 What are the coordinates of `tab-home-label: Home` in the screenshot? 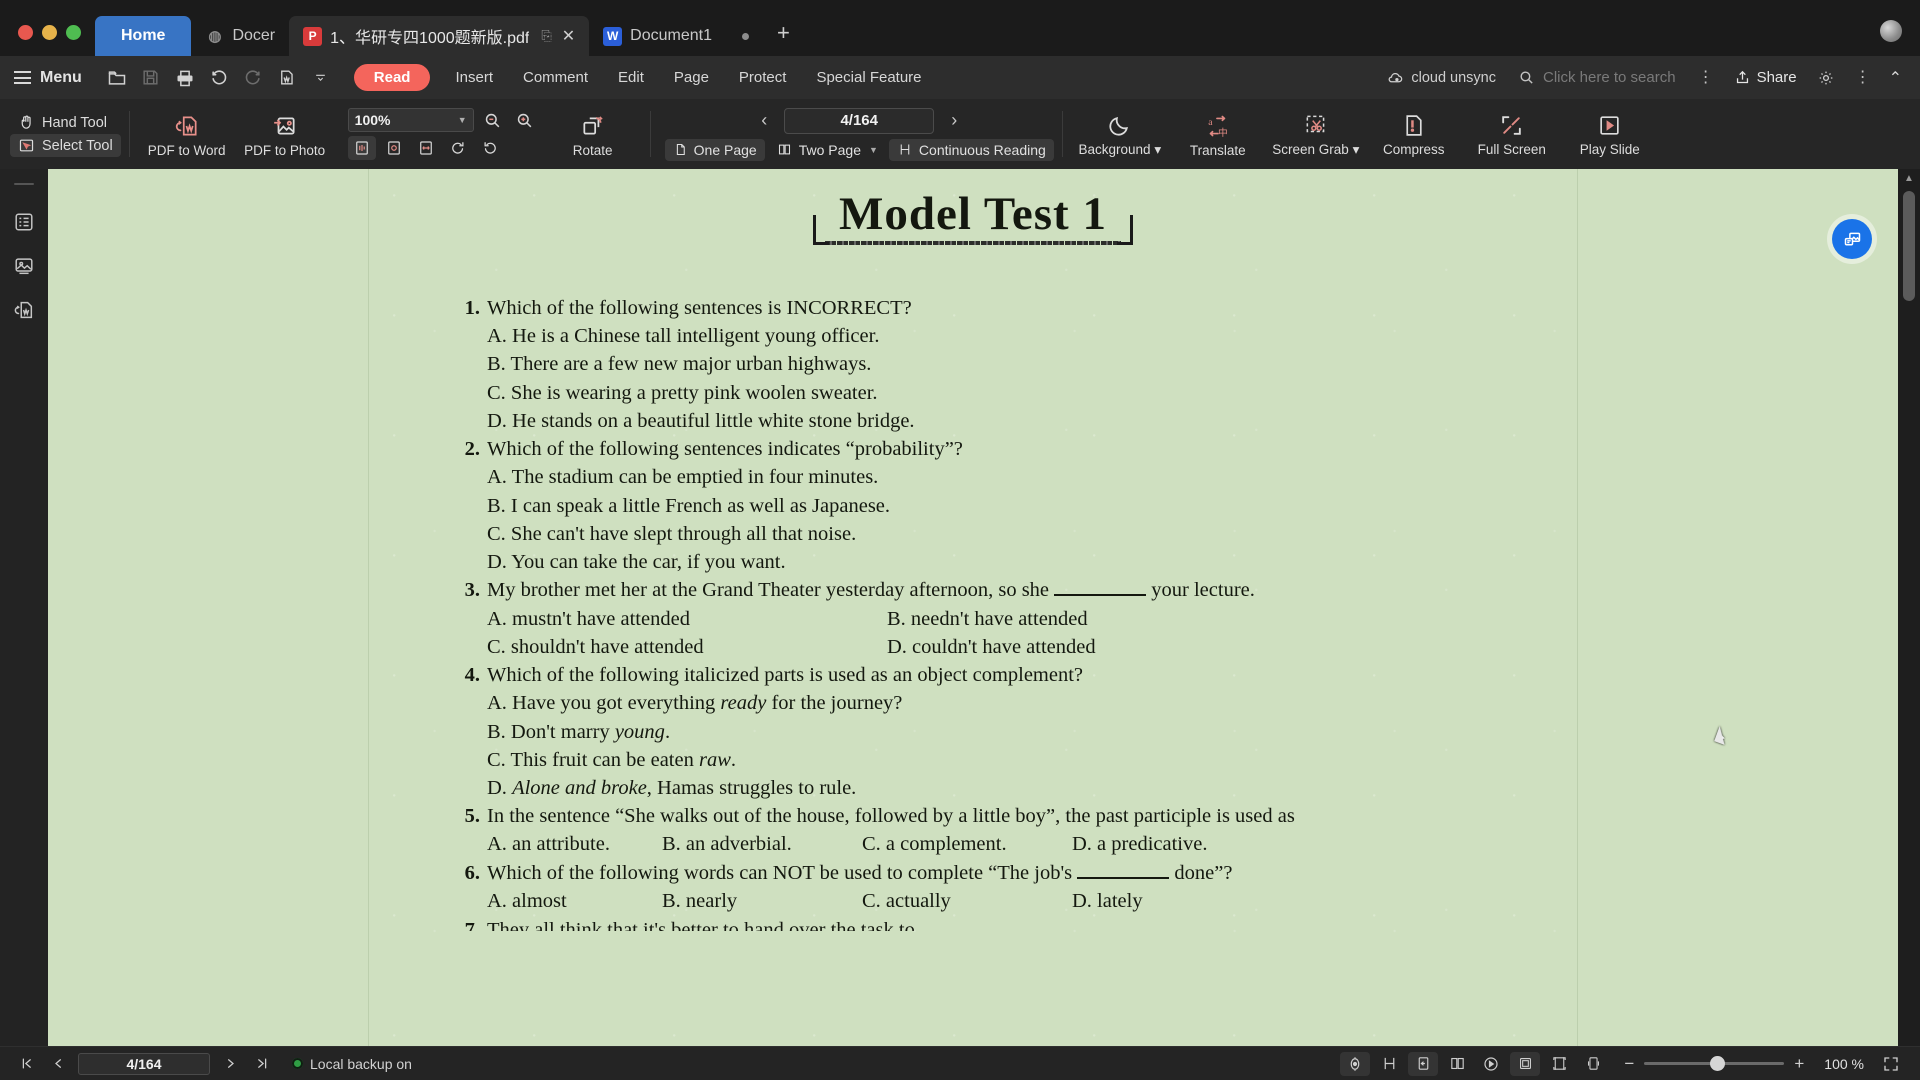 It's located at (143, 35).